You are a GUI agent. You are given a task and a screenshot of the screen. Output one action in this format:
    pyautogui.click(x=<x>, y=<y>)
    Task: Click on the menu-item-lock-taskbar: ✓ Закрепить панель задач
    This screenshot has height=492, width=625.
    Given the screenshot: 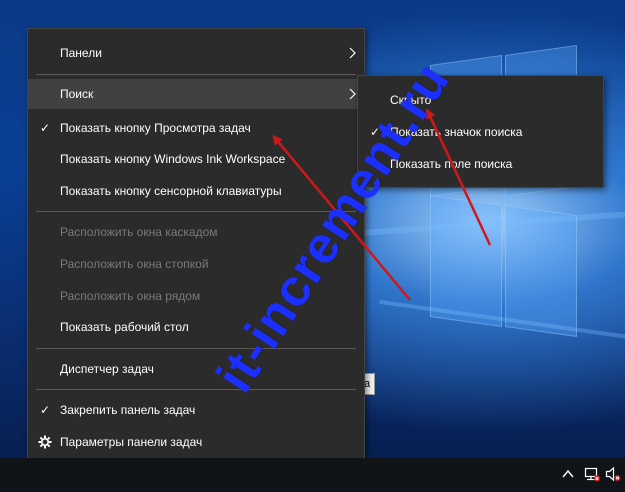 What is the action you would take?
    pyautogui.click(x=196, y=410)
    